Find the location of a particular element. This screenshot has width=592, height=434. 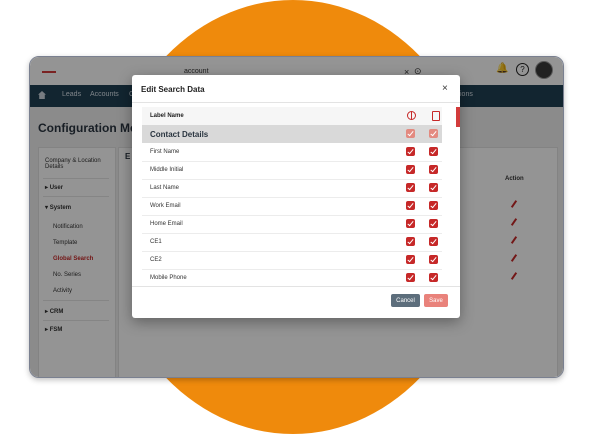

section-checkbox-document is located at coordinates (433, 133).